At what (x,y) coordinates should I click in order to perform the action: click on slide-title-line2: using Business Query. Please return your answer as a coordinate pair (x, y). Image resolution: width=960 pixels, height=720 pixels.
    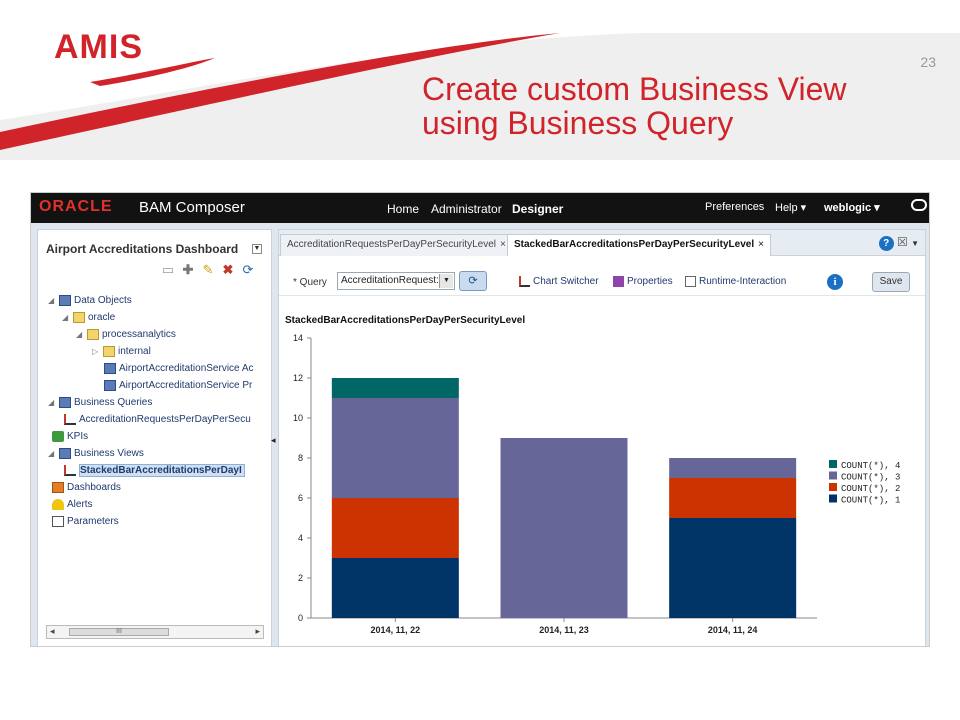
    Looking at the image, I should click on (578, 123).